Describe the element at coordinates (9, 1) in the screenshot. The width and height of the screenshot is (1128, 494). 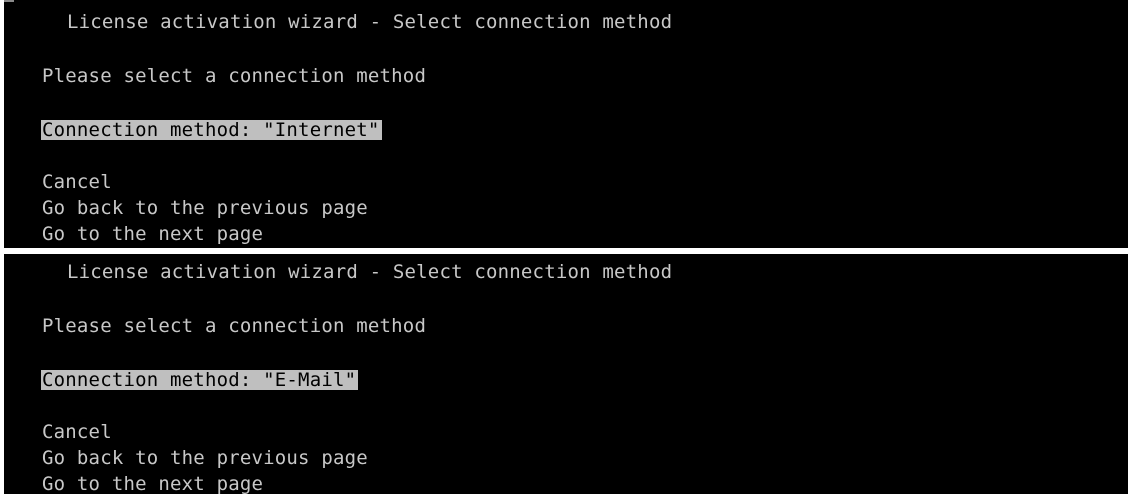
I see `cursor-icon` at that location.